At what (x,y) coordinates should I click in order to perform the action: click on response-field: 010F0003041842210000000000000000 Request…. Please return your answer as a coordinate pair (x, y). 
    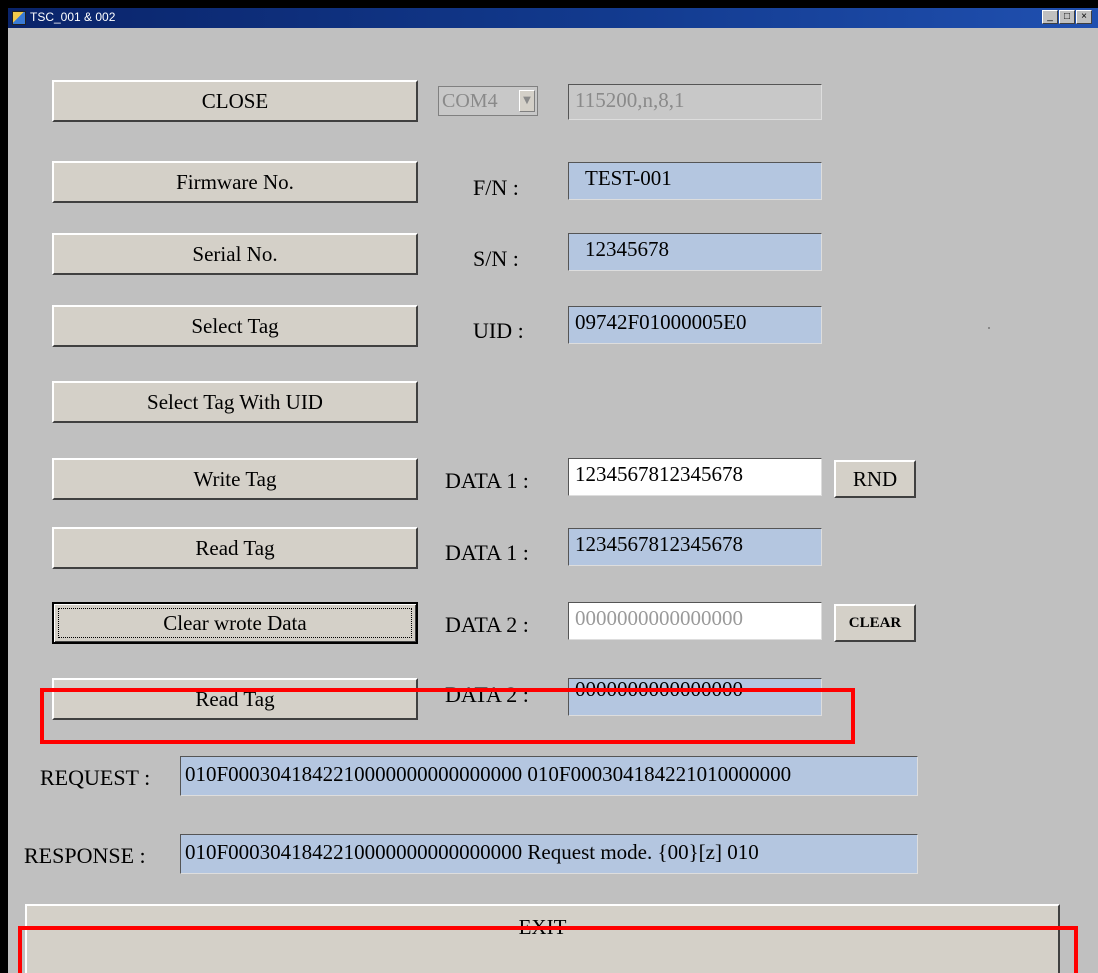
    Looking at the image, I should click on (549, 854).